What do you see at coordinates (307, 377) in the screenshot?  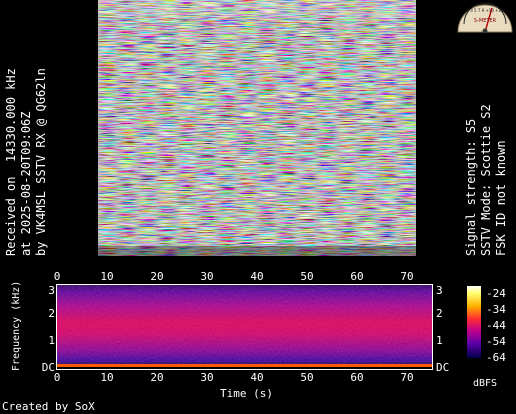 I see `x-tick-bottom: 50` at bounding box center [307, 377].